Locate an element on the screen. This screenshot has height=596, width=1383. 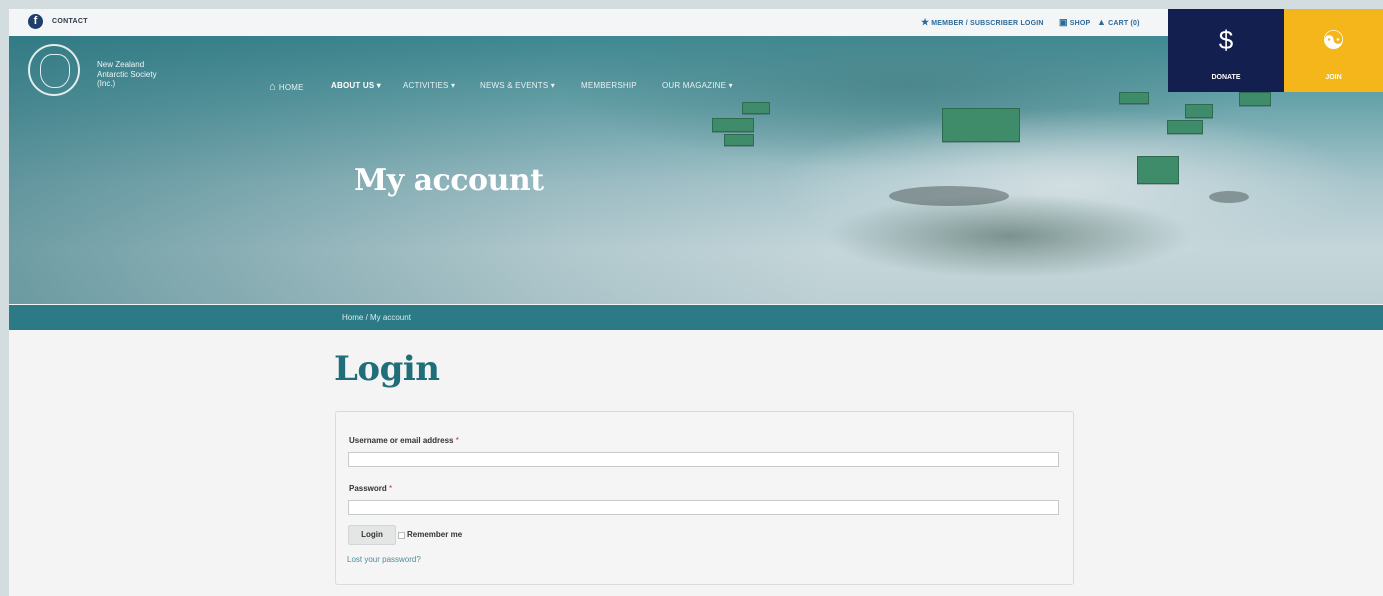
nav-about-us: ABOUT US ▾ is located at coordinates (356, 85).